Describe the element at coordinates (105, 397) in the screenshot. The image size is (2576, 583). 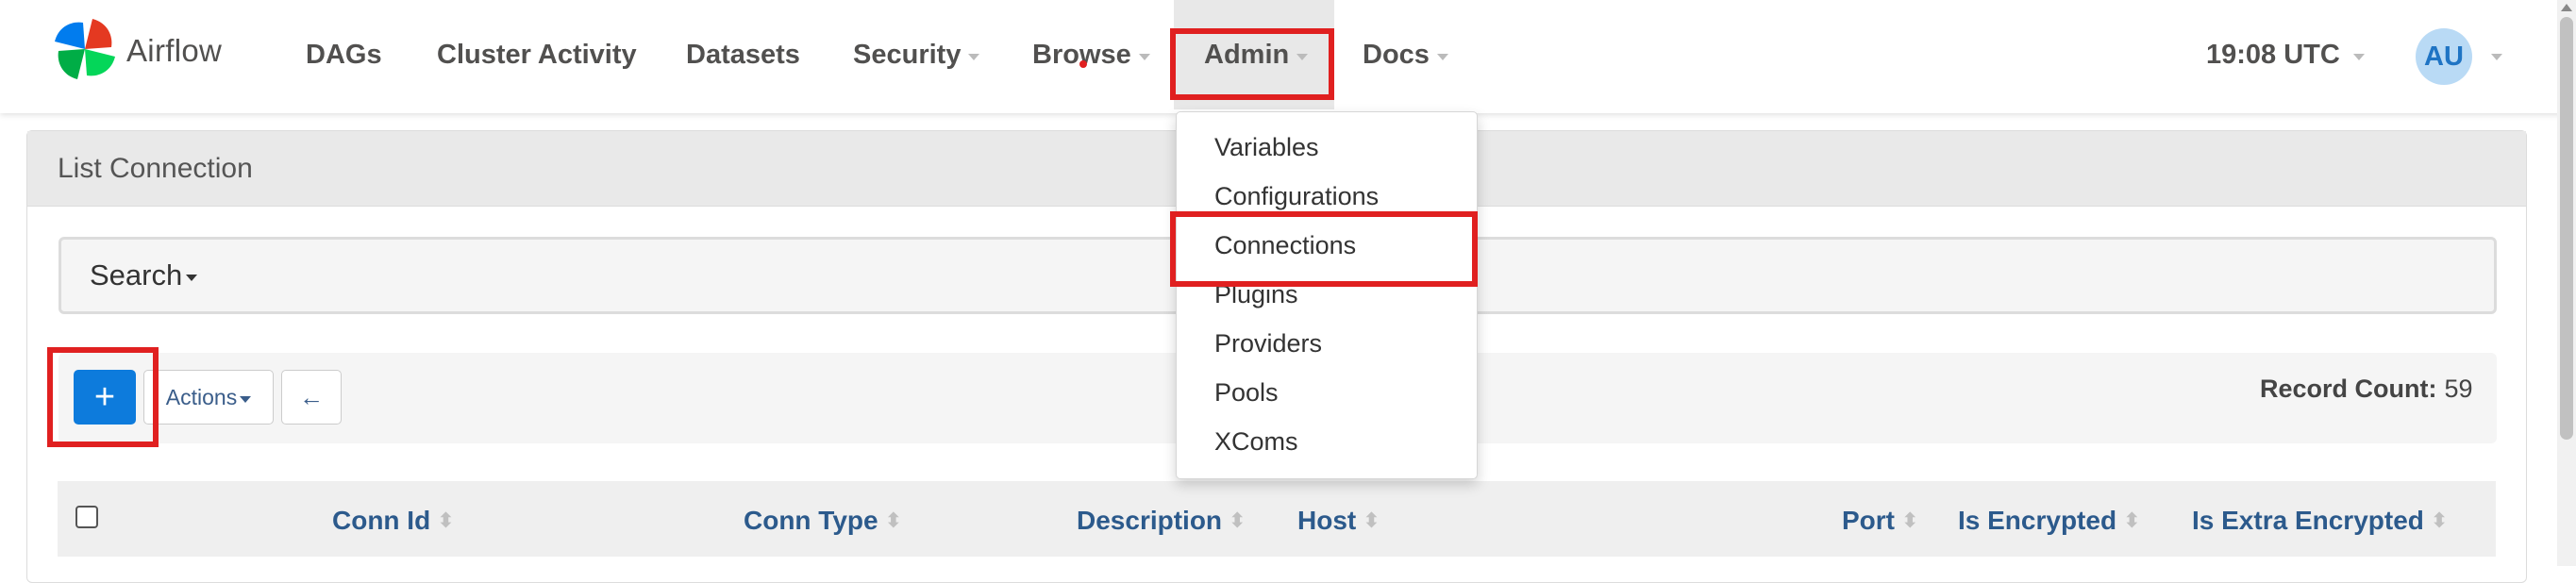
I see `add-connection-button: +` at that location.